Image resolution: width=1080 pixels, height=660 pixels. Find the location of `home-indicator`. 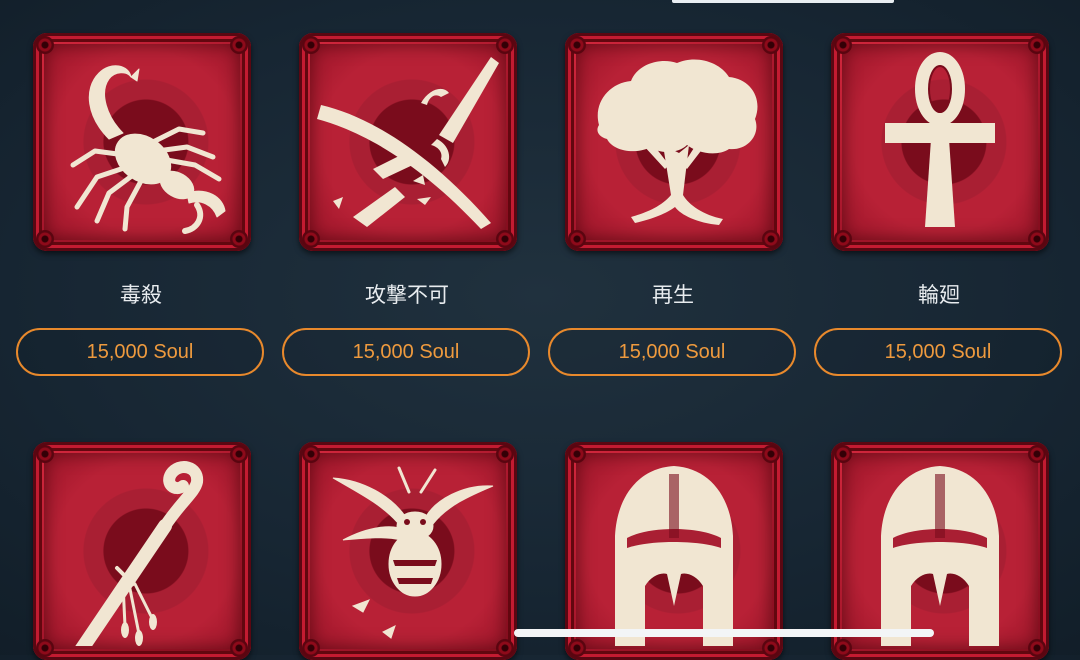

home-indicator is located at coordinates (724, 633).